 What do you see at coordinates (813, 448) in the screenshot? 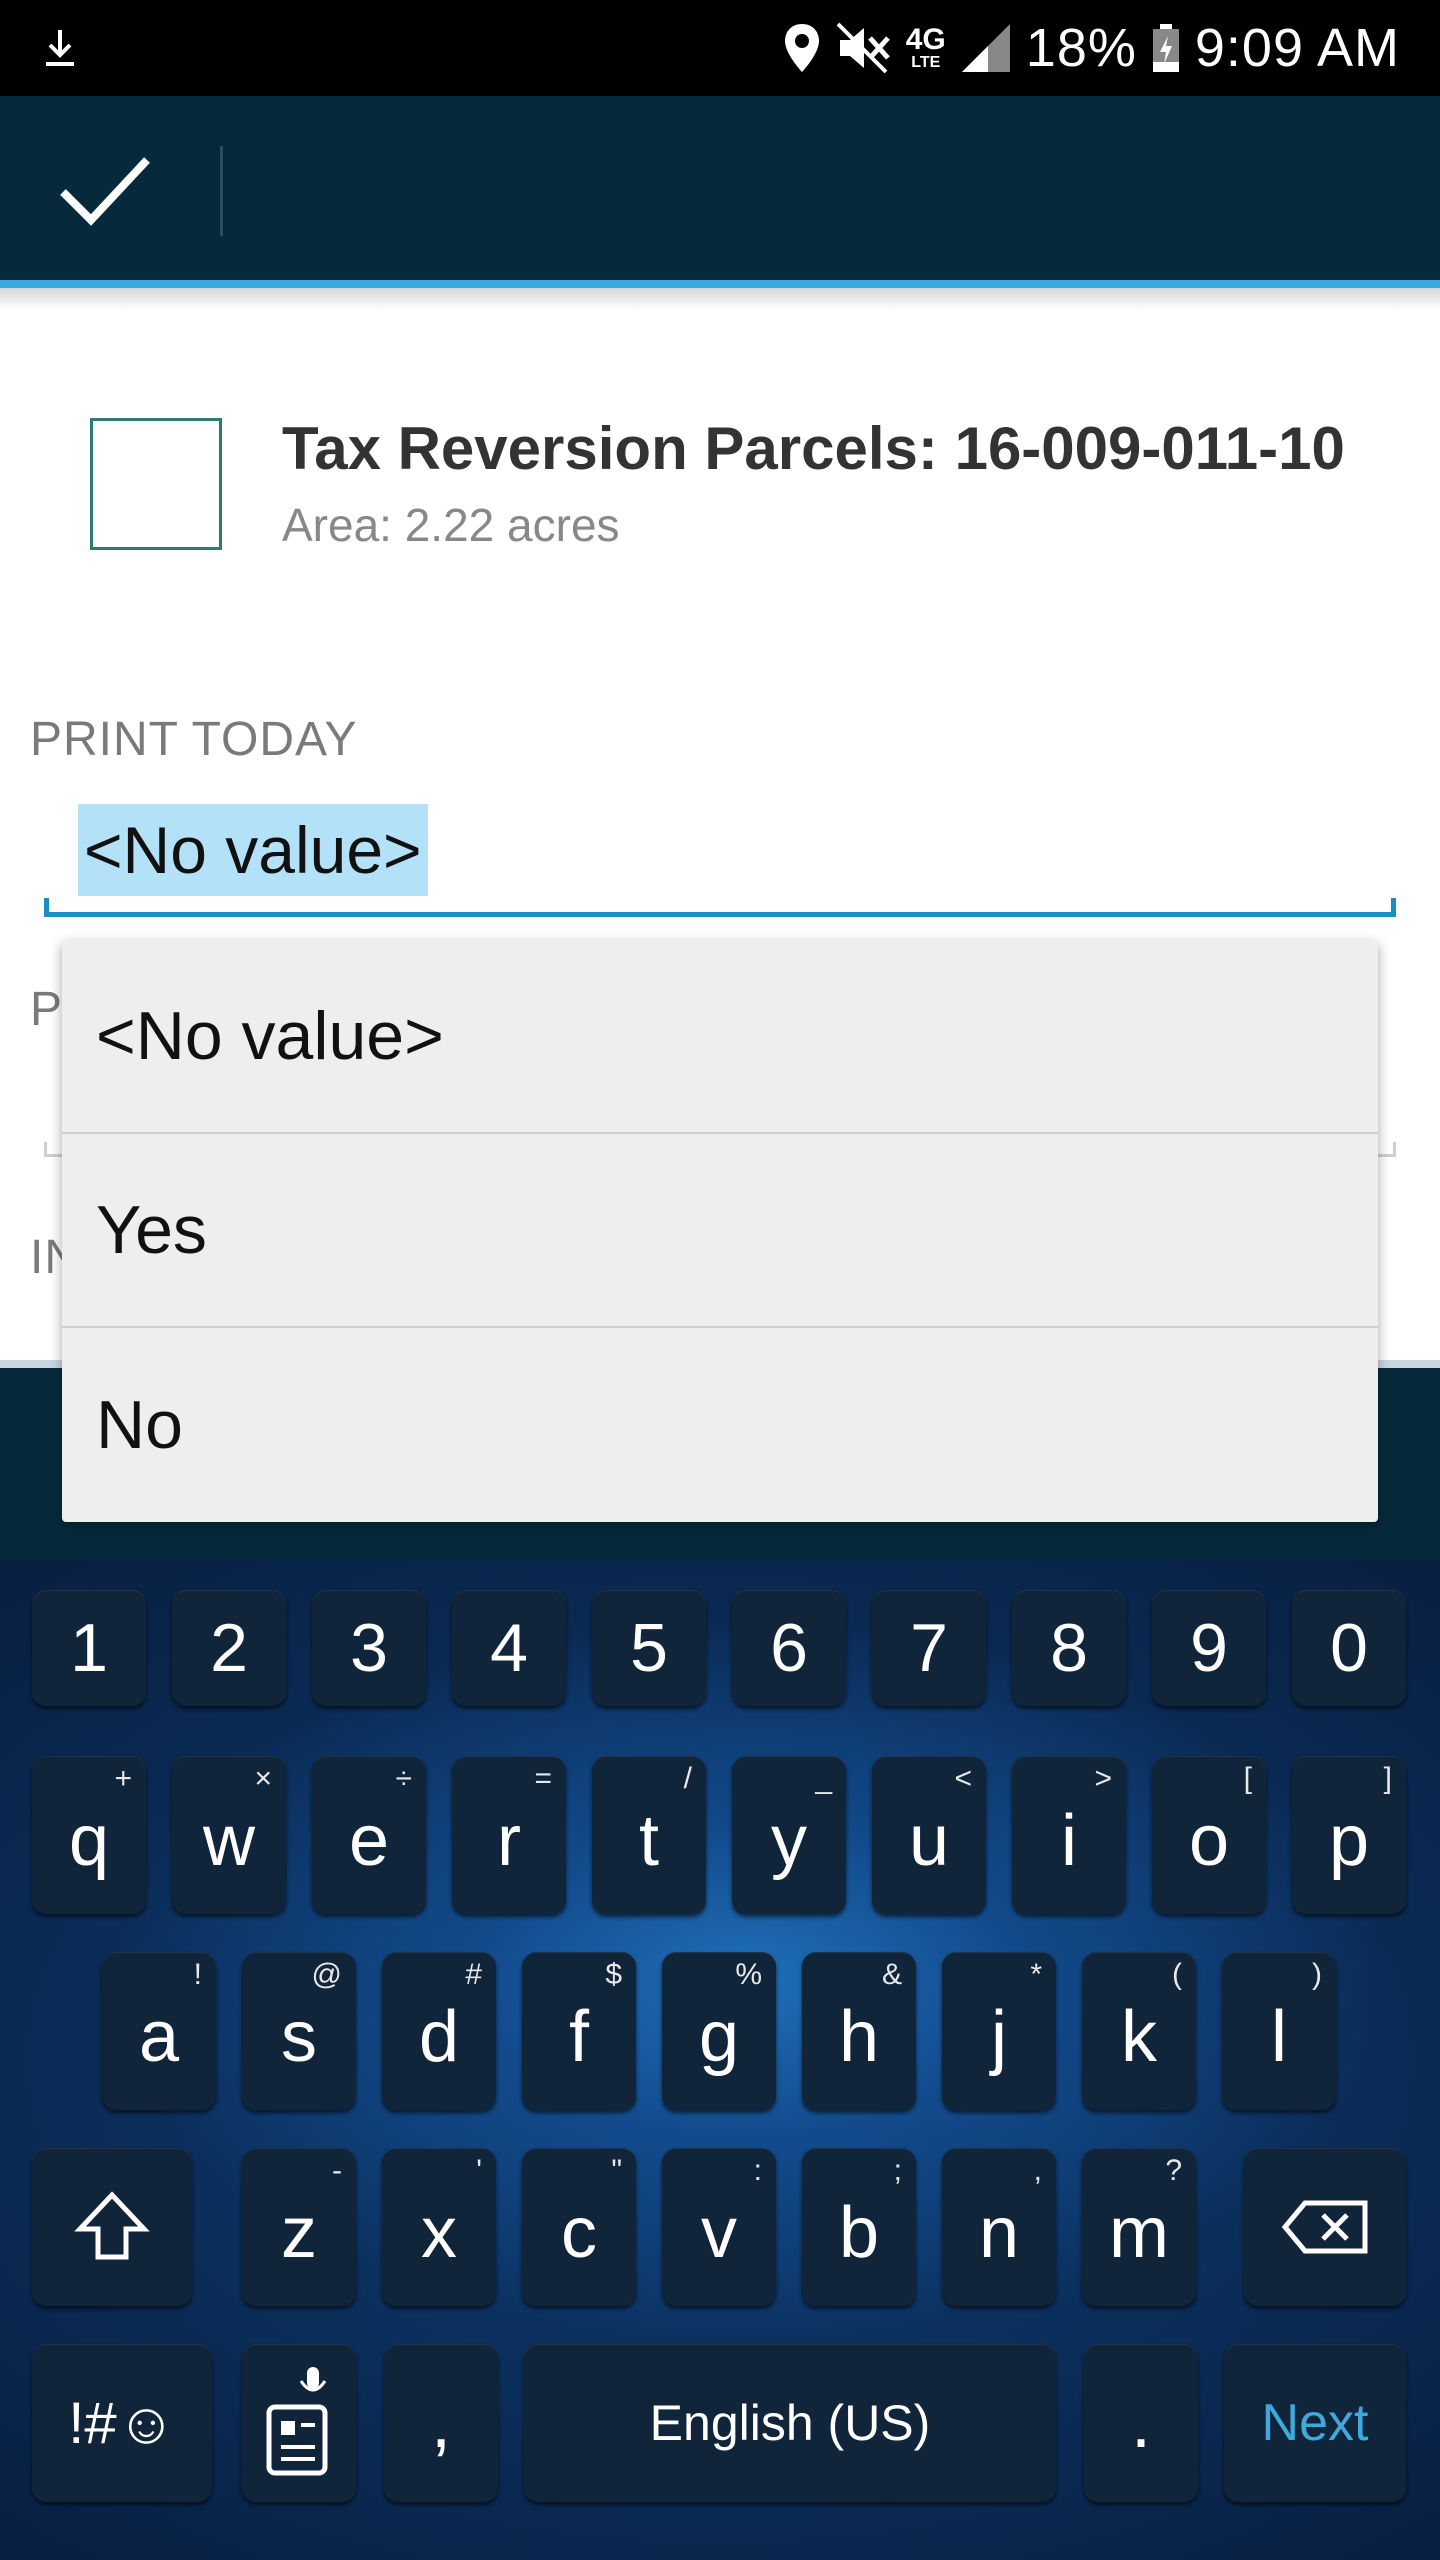
I see `feature-title: Tax Reversion Parcels: 16-009-011-10` at bounding box center [813, 448].